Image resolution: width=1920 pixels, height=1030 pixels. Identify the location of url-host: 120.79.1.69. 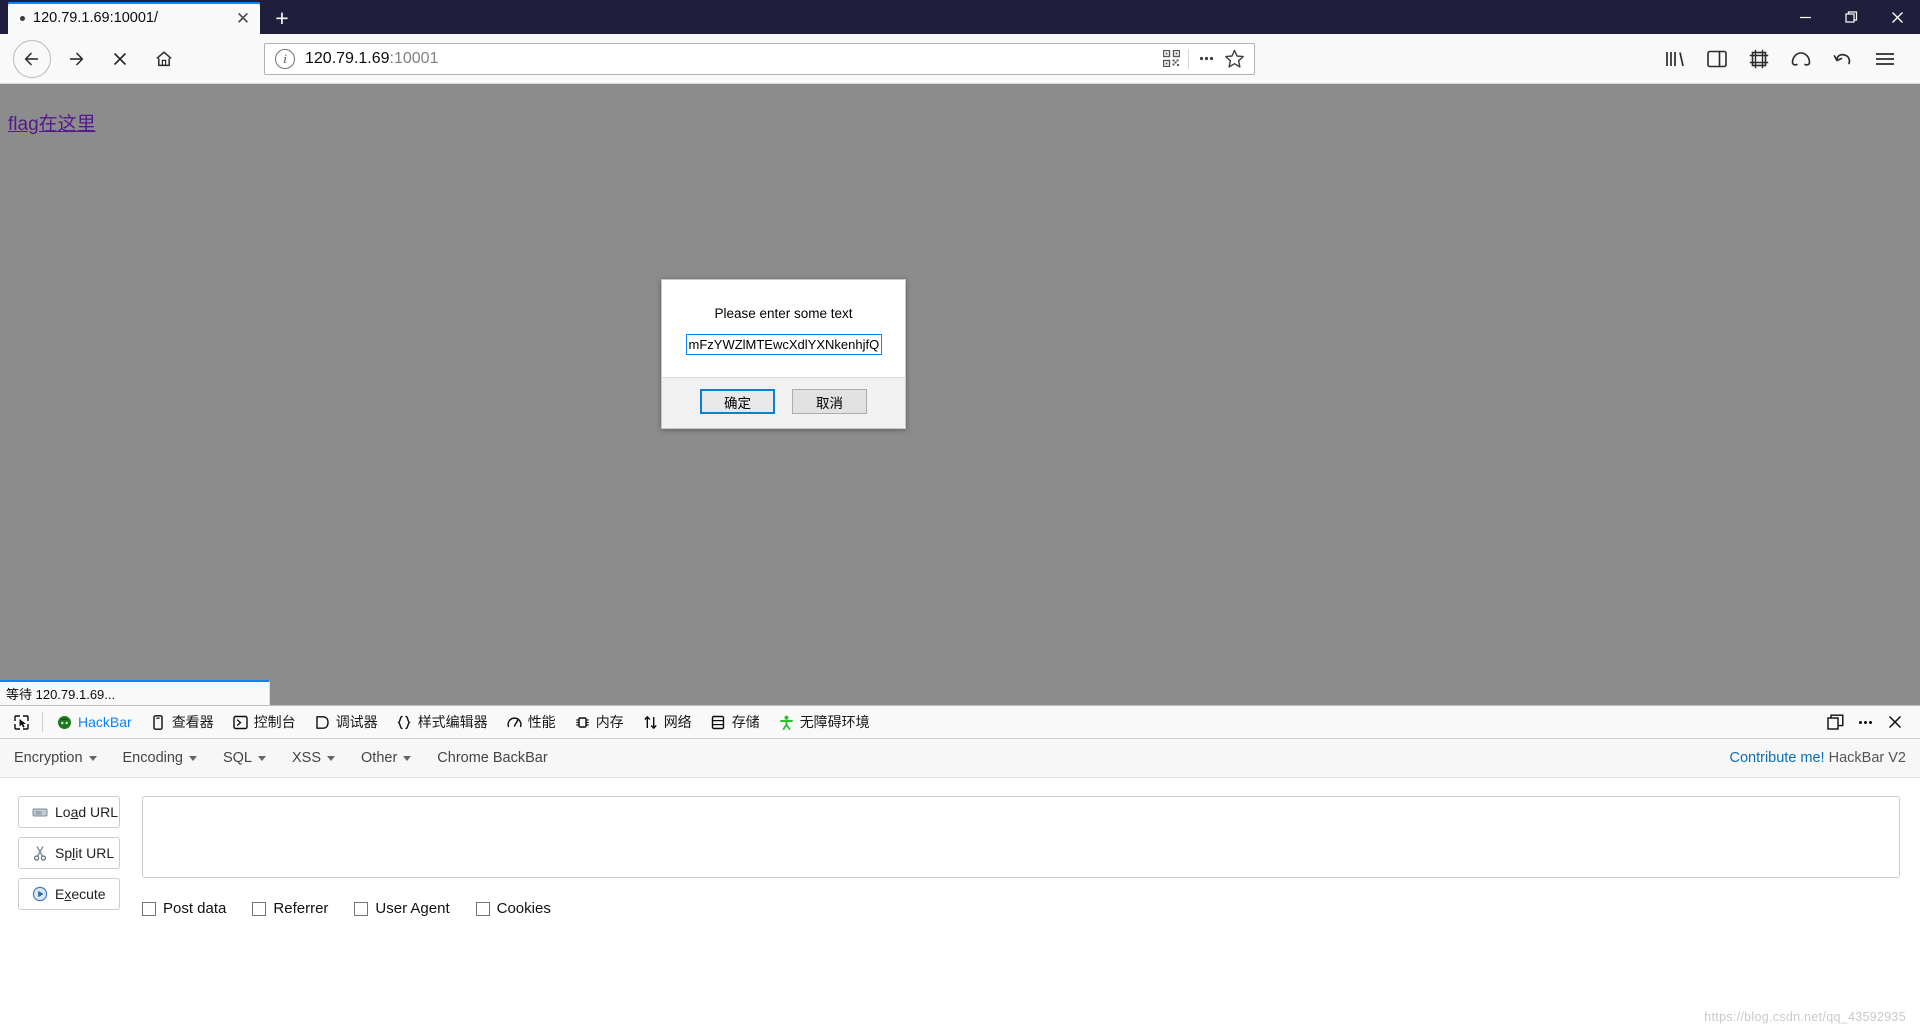
(347, 58).